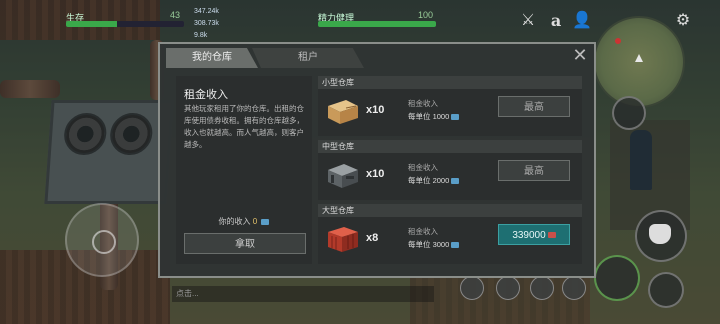 The image size is (720, 324). I want to click on crouch-button, so click(666, 290).